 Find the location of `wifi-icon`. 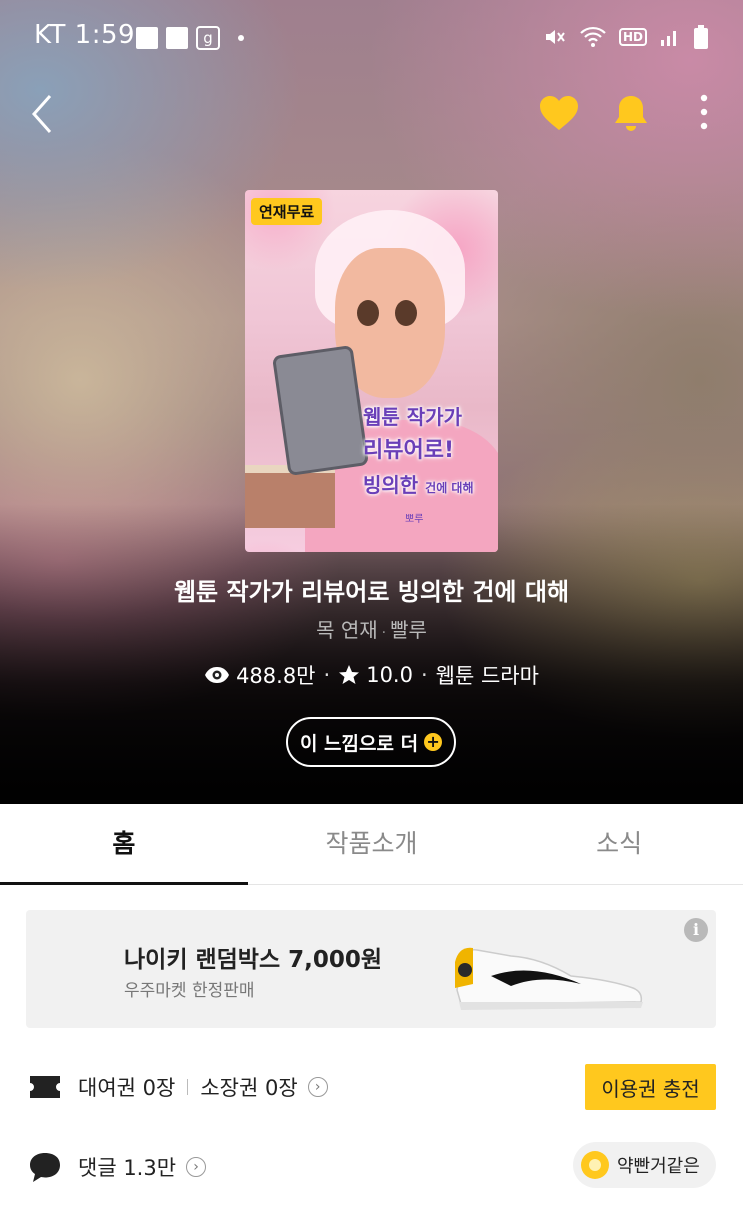

wifi-icon is located at coordinates (593, 36).